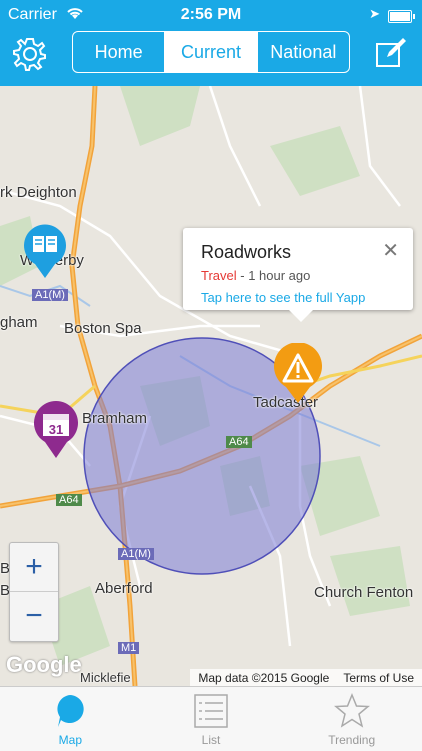 This screenshot has width=422, height=751. I want to click on google-logo: Google, so click(44, 664).